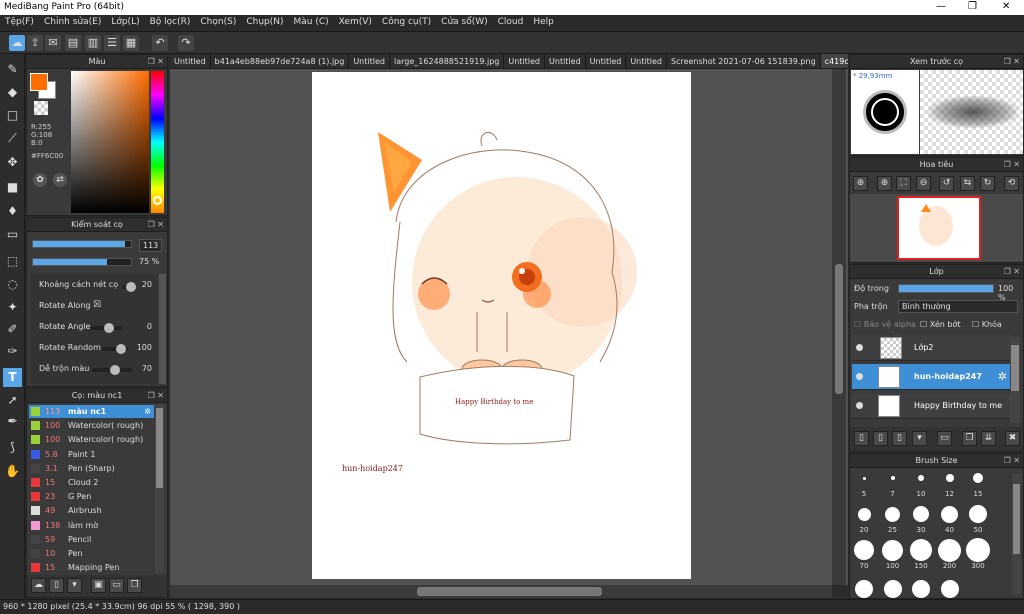 The width and height of the screenshot is (1024, 614). I want to click on rotate-right-icon: ↻, so click(987, 183).